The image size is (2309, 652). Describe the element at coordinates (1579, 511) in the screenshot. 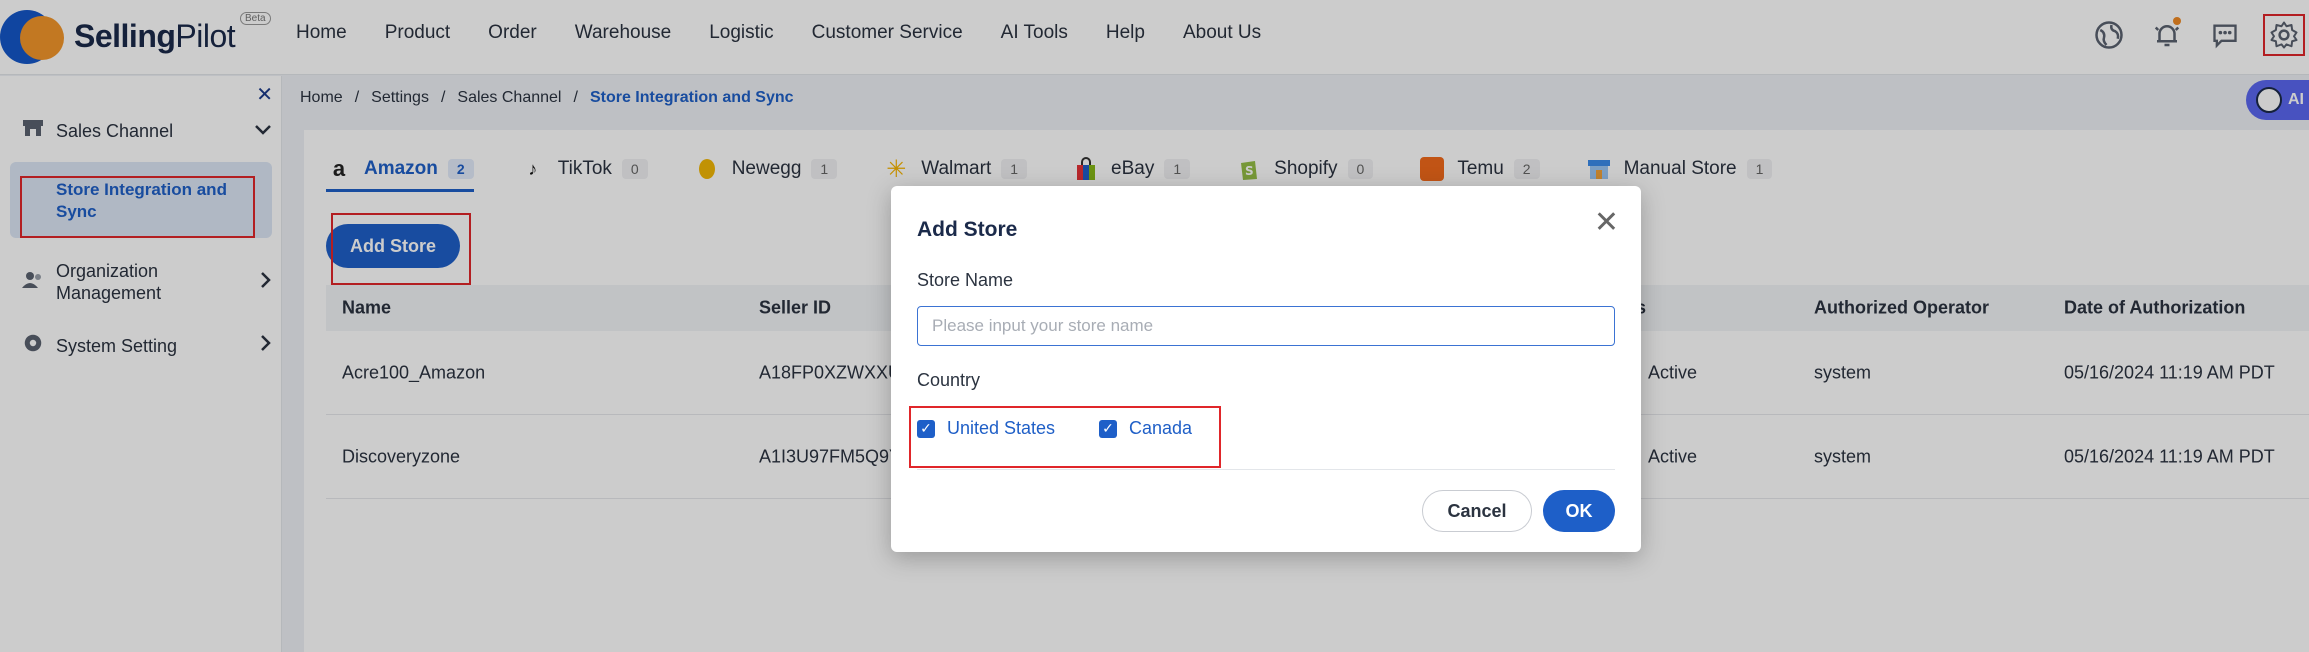

I see `ok-button: OK` at that location.